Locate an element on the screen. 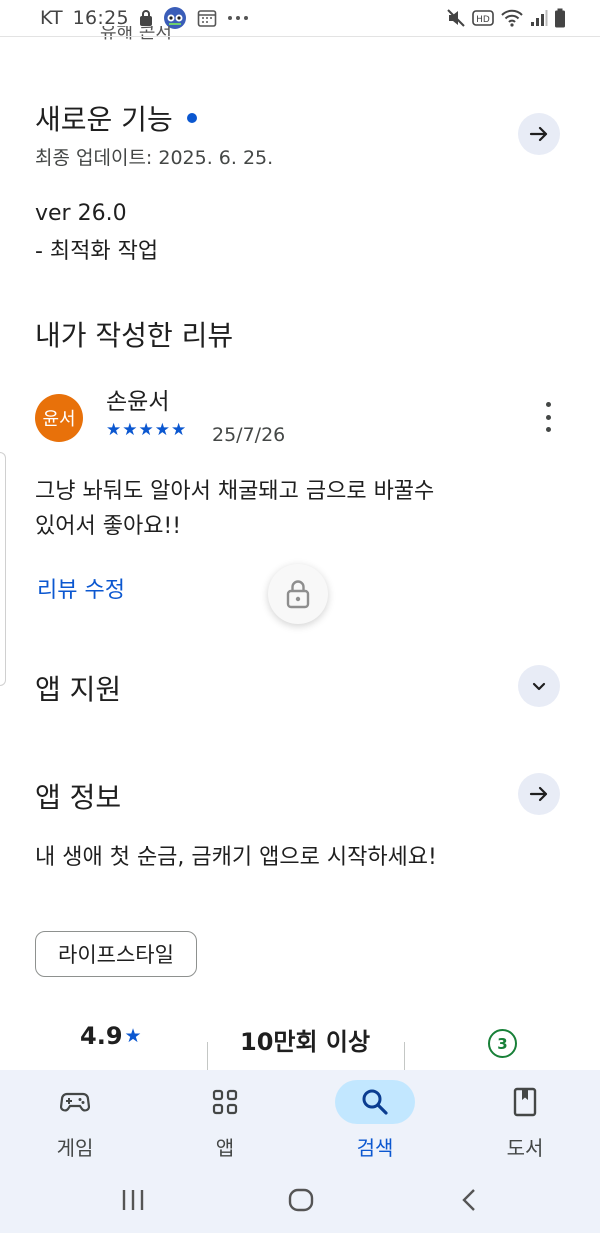  back-icon is located at coordinates (468, 1200).